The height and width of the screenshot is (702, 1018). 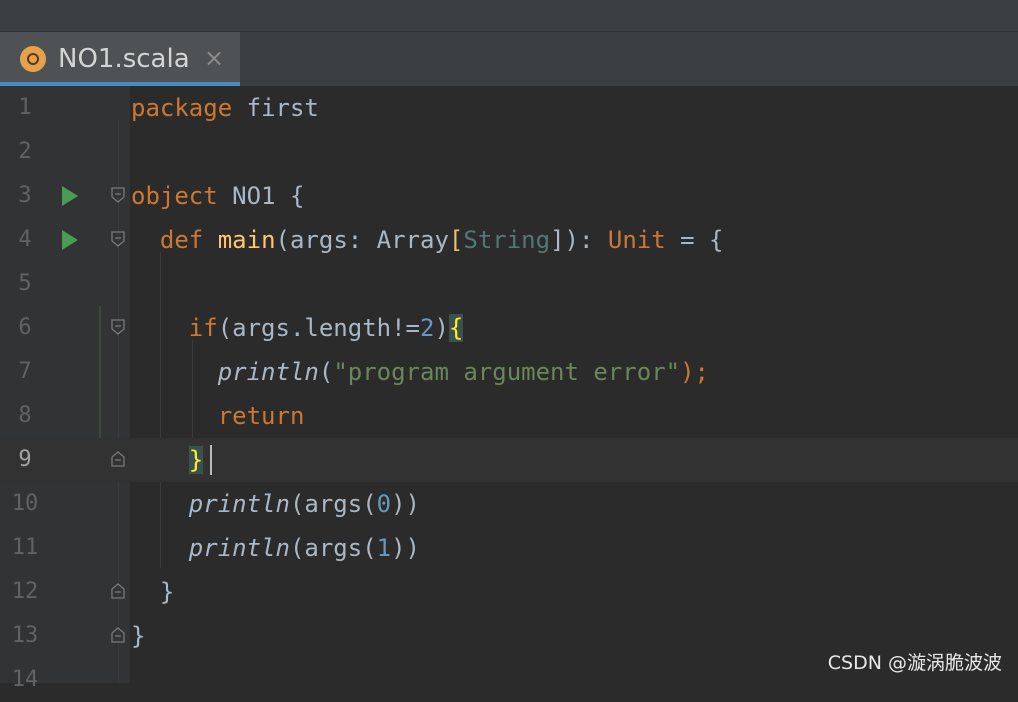 What do you see at coordinates (124, 59) in the screenshot?
I see `tab-label: NO1.scala` at bounding box center [124, 59].